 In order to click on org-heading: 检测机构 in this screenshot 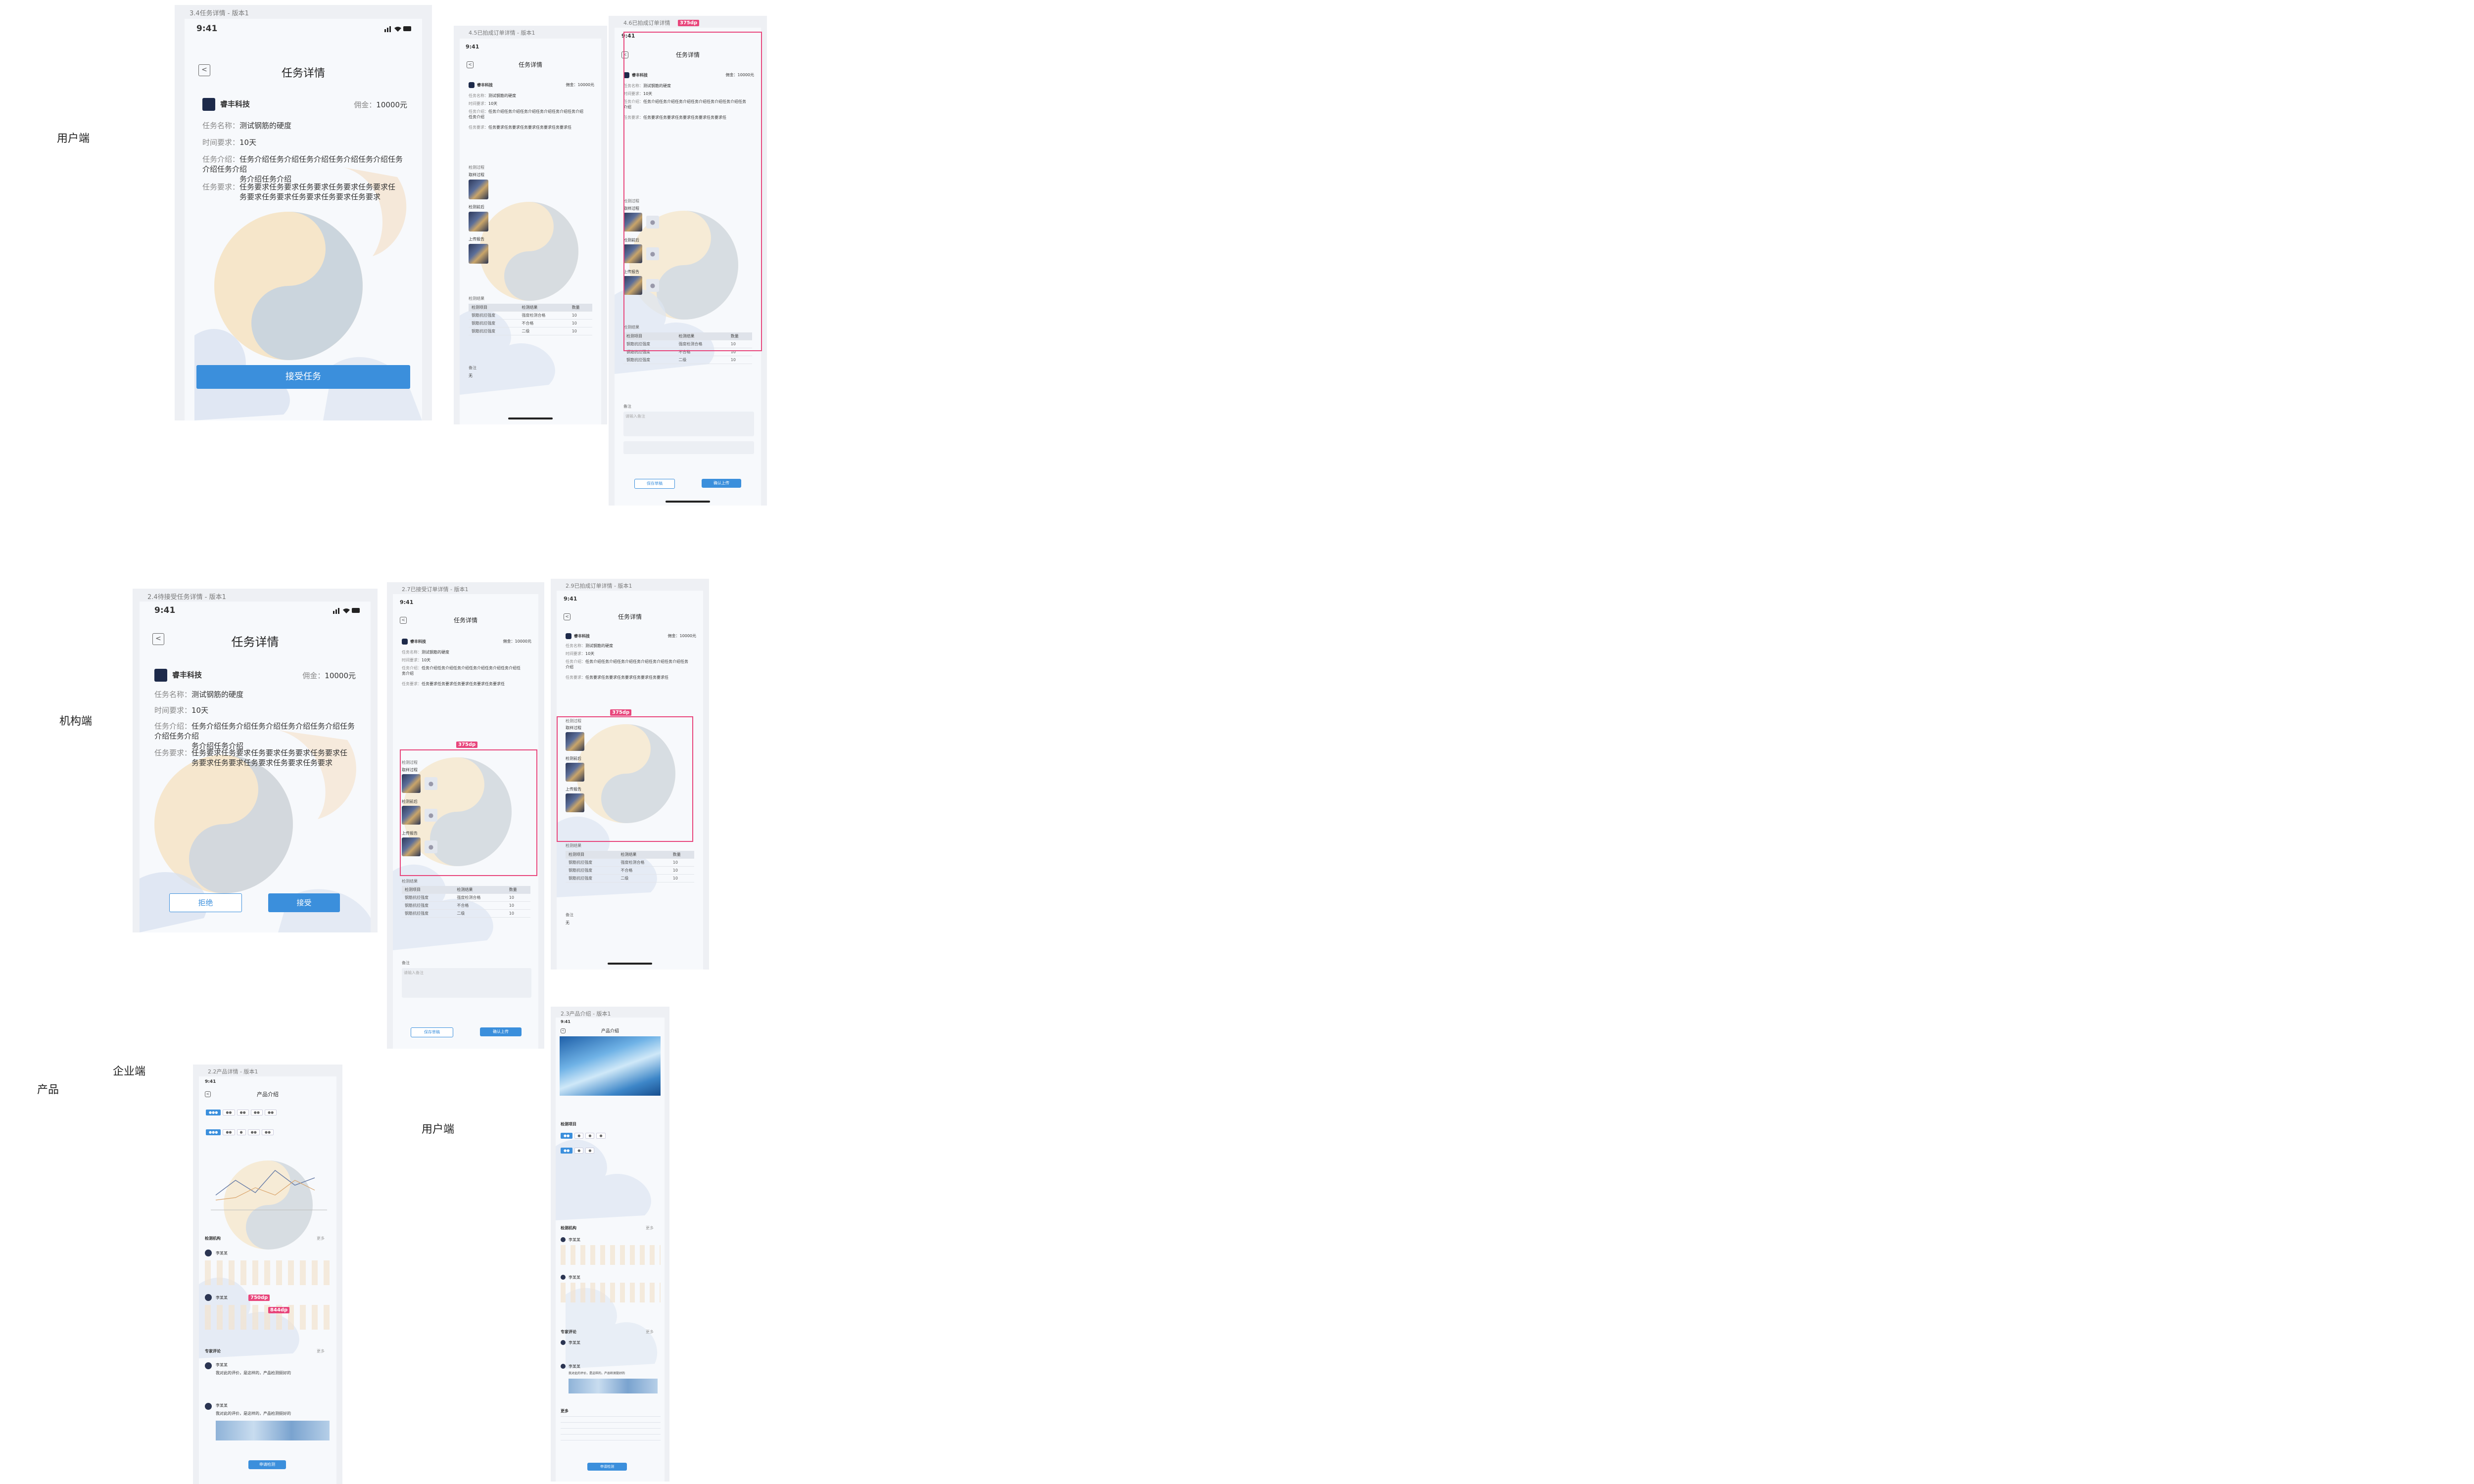, I will do `click(213, 1238)`.